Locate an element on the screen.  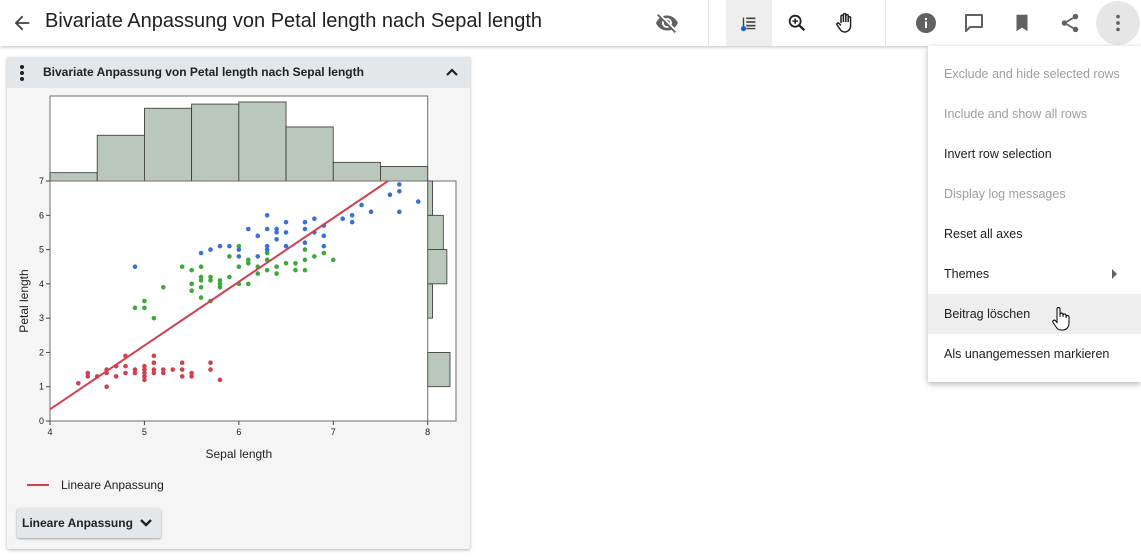
menu-item-include-show: Include and show all rows is located at coordinates (1034, 114).